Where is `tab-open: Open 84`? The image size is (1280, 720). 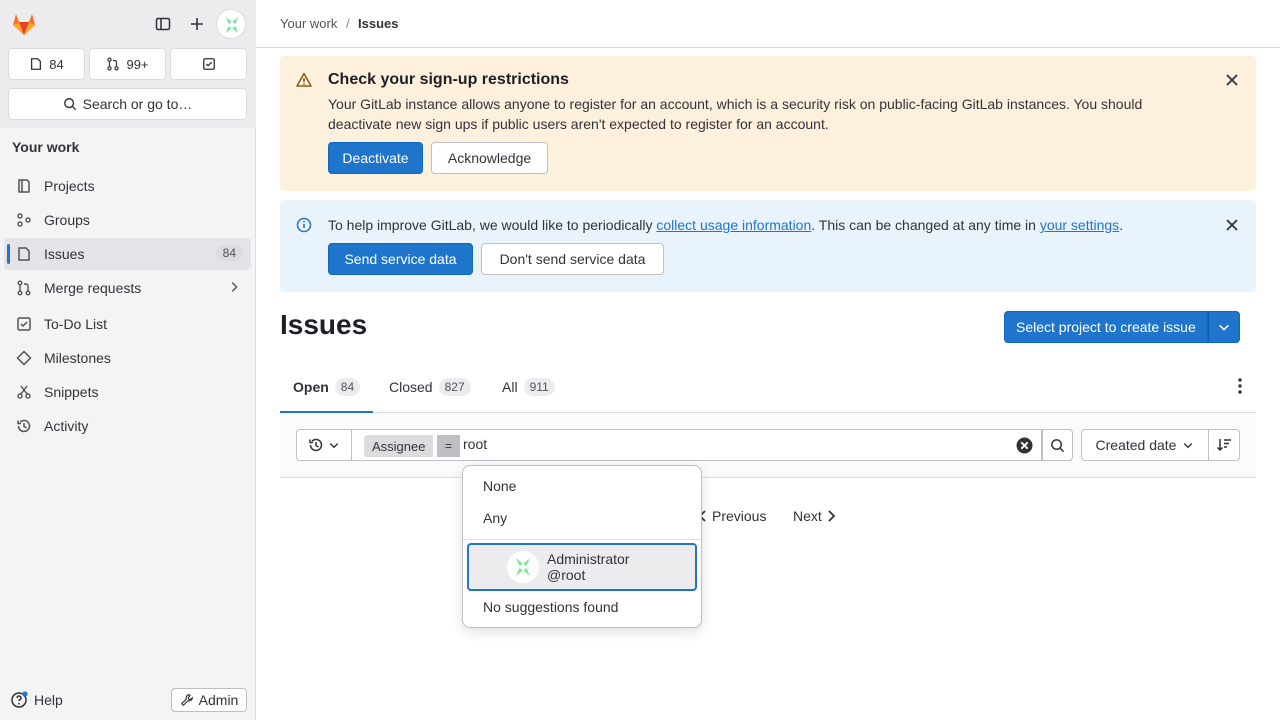
tab-open: Open 84 is located at coordinates (327, 387).